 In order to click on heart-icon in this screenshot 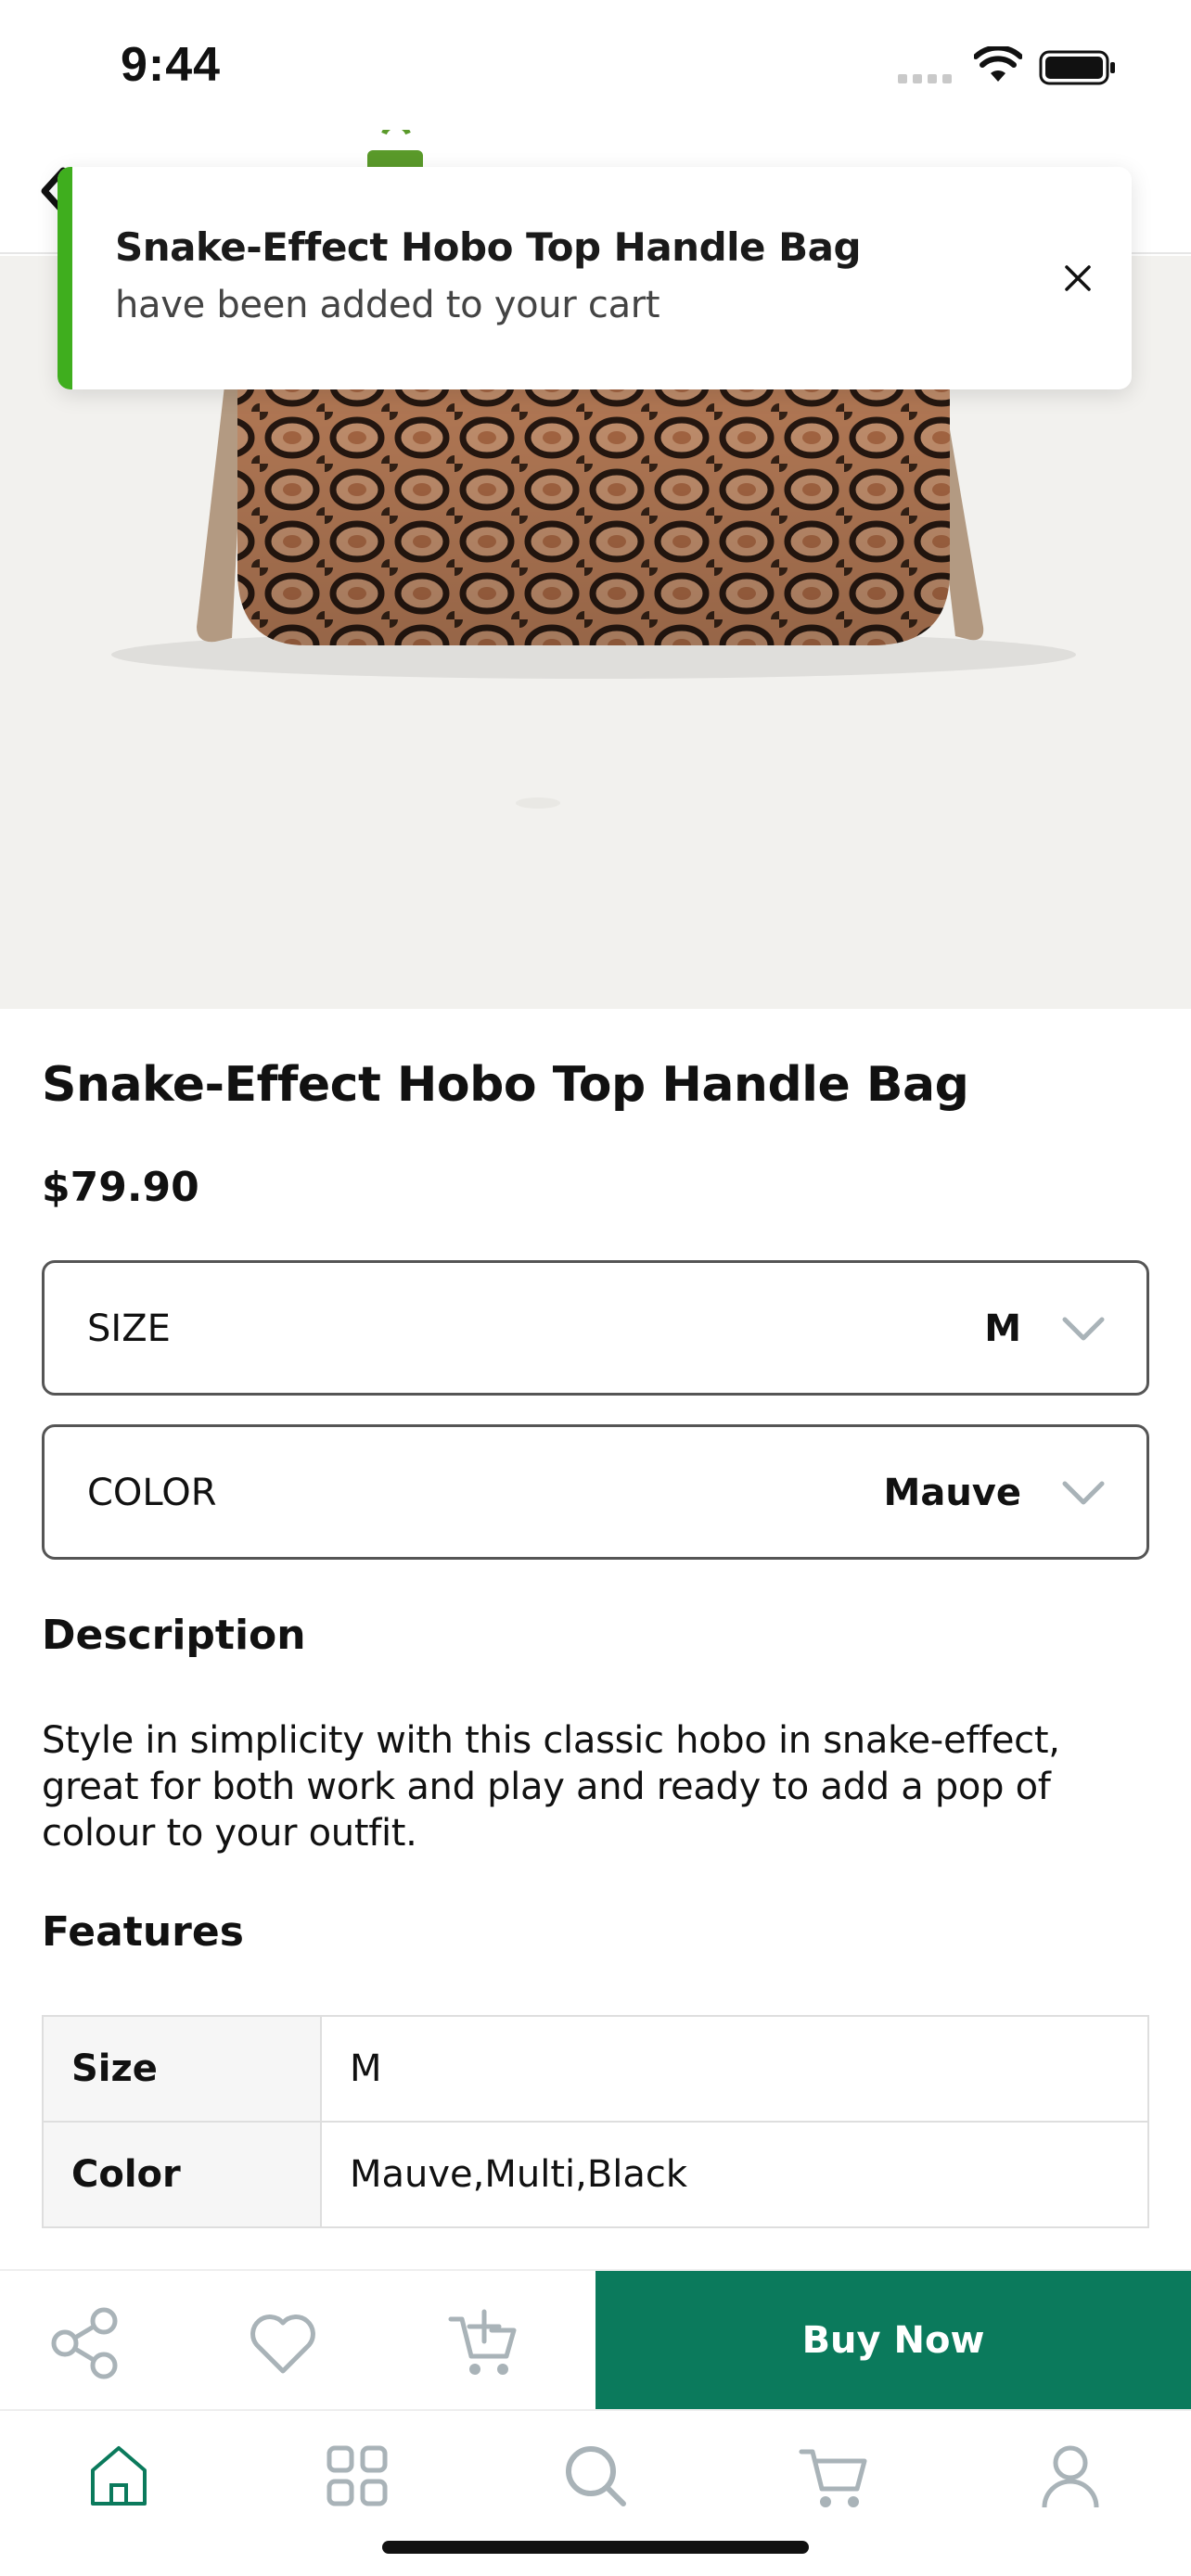, I will do `click(283, 2343)`.